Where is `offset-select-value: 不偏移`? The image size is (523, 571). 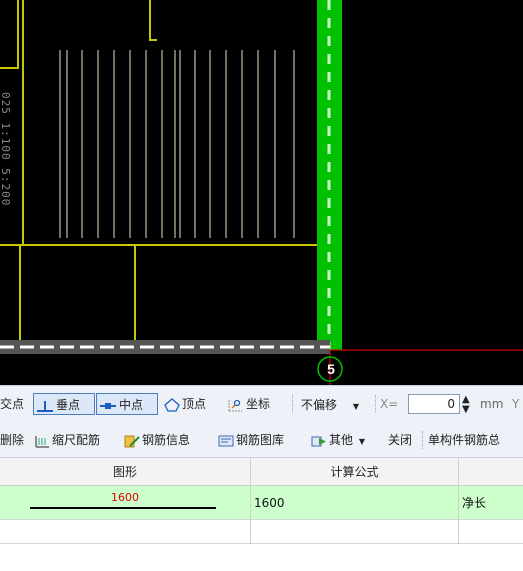
offset-select-value: 不偏移 is located at coordinates (319, 405).